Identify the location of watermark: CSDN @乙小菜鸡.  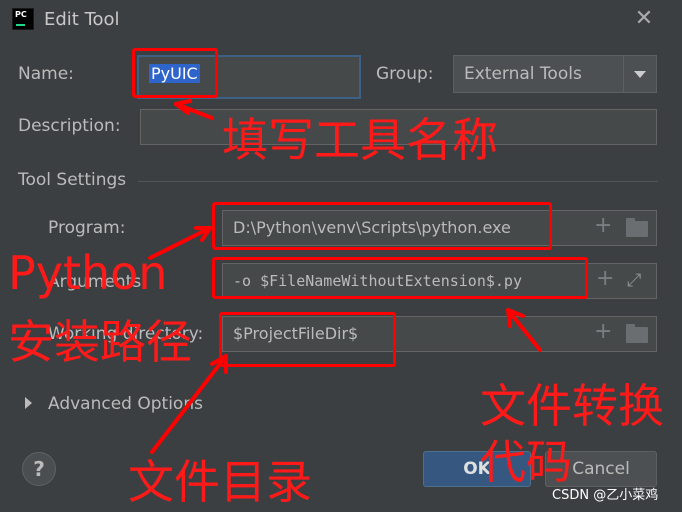
(605, 495).